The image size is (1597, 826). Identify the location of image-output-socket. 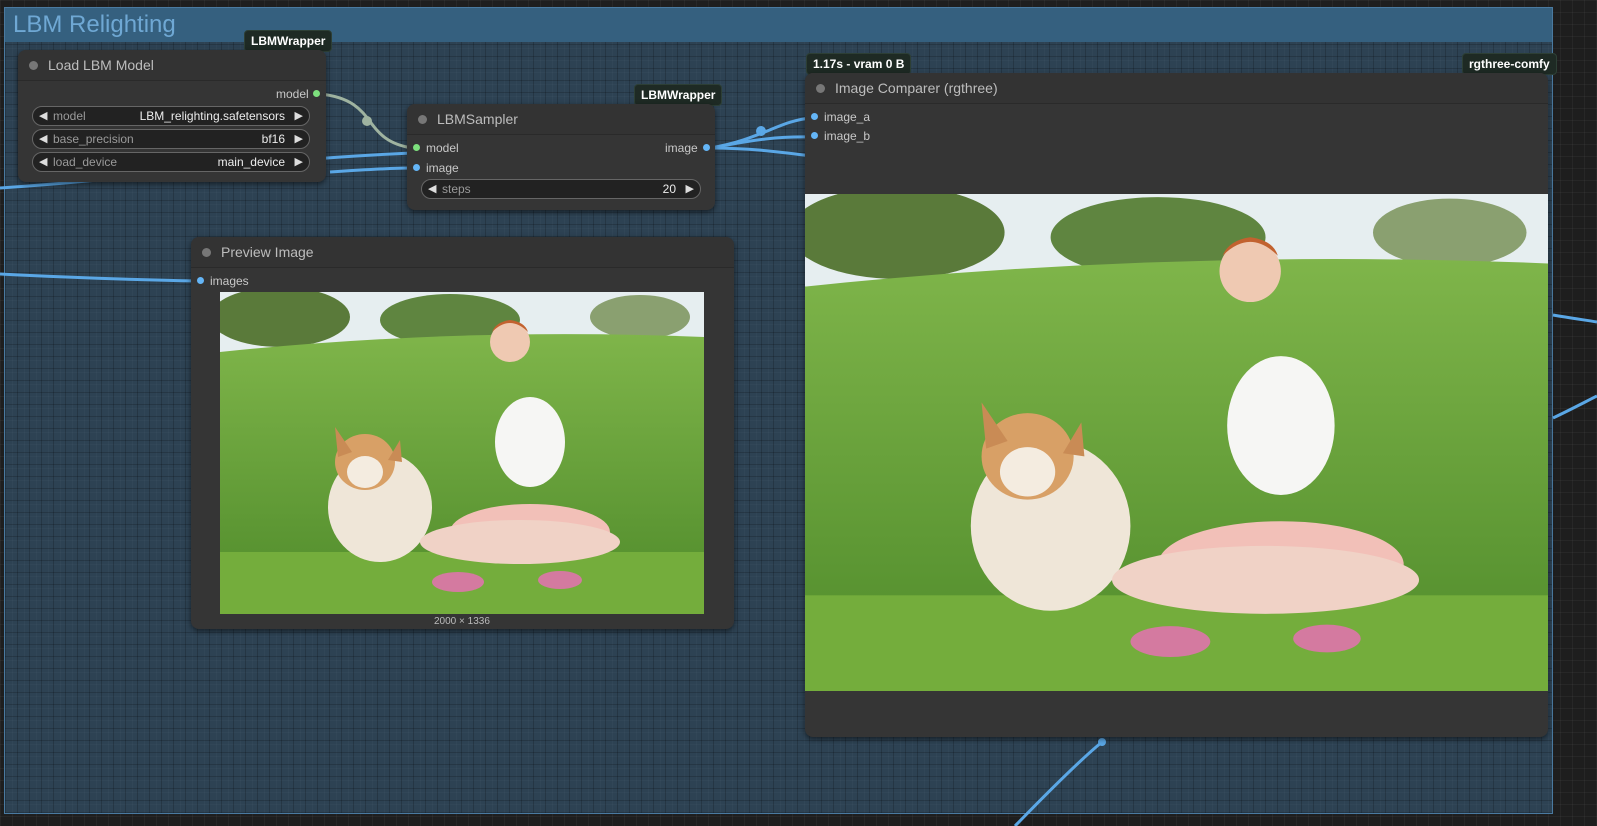
(706, 147).